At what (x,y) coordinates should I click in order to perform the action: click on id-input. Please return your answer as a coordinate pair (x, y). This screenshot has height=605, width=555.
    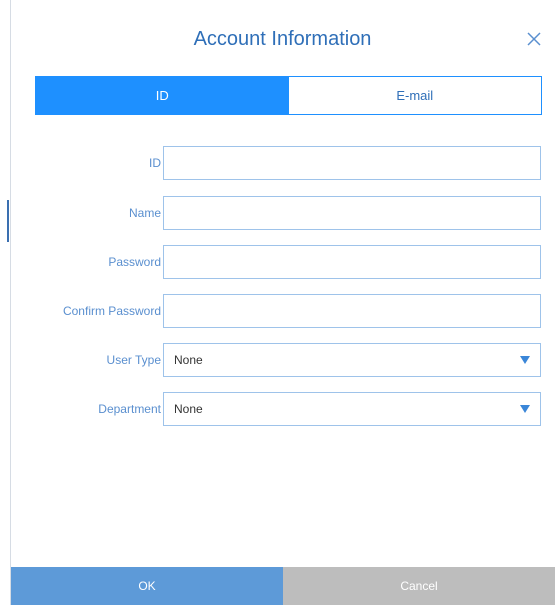
    Looking at the image, I should click on (352, 163).